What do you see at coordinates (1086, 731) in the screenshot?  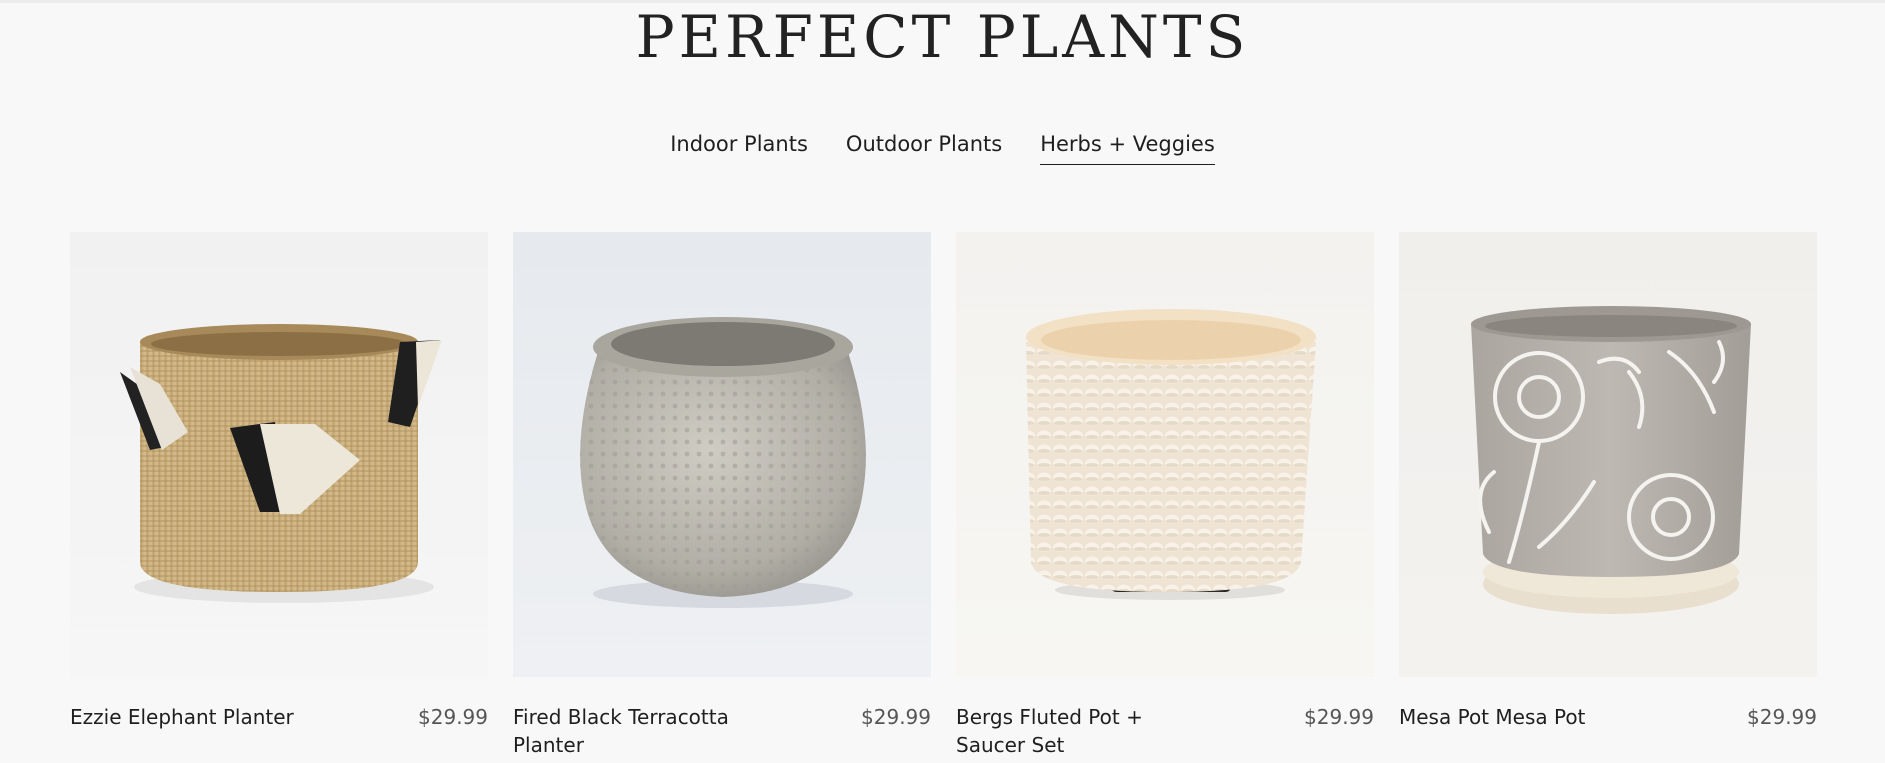 I see `product-name: Bergs Fluted Pot + Saucer Set` at bounding box center [1086, 731].